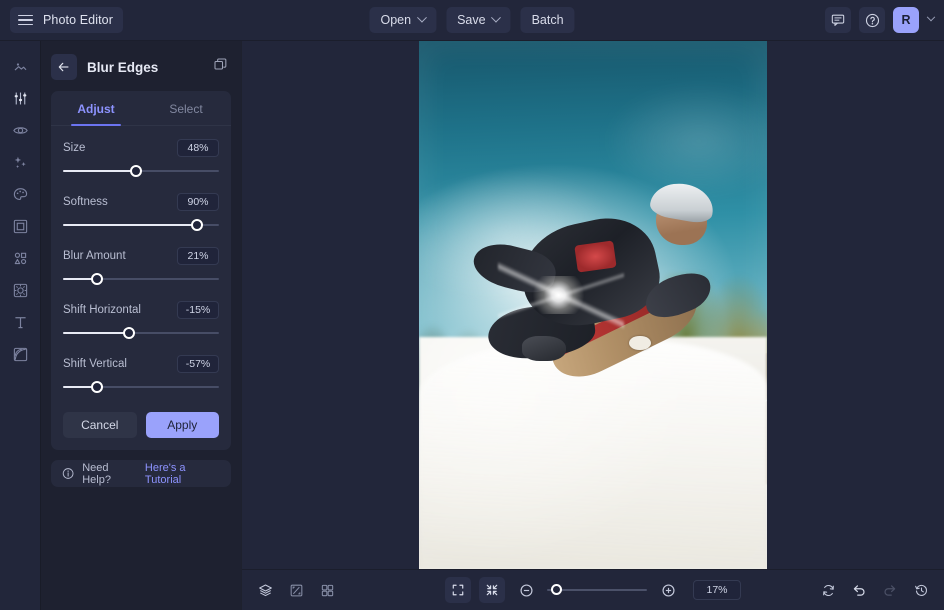  I want to click on minus-circle-icon, so click(526, 590).